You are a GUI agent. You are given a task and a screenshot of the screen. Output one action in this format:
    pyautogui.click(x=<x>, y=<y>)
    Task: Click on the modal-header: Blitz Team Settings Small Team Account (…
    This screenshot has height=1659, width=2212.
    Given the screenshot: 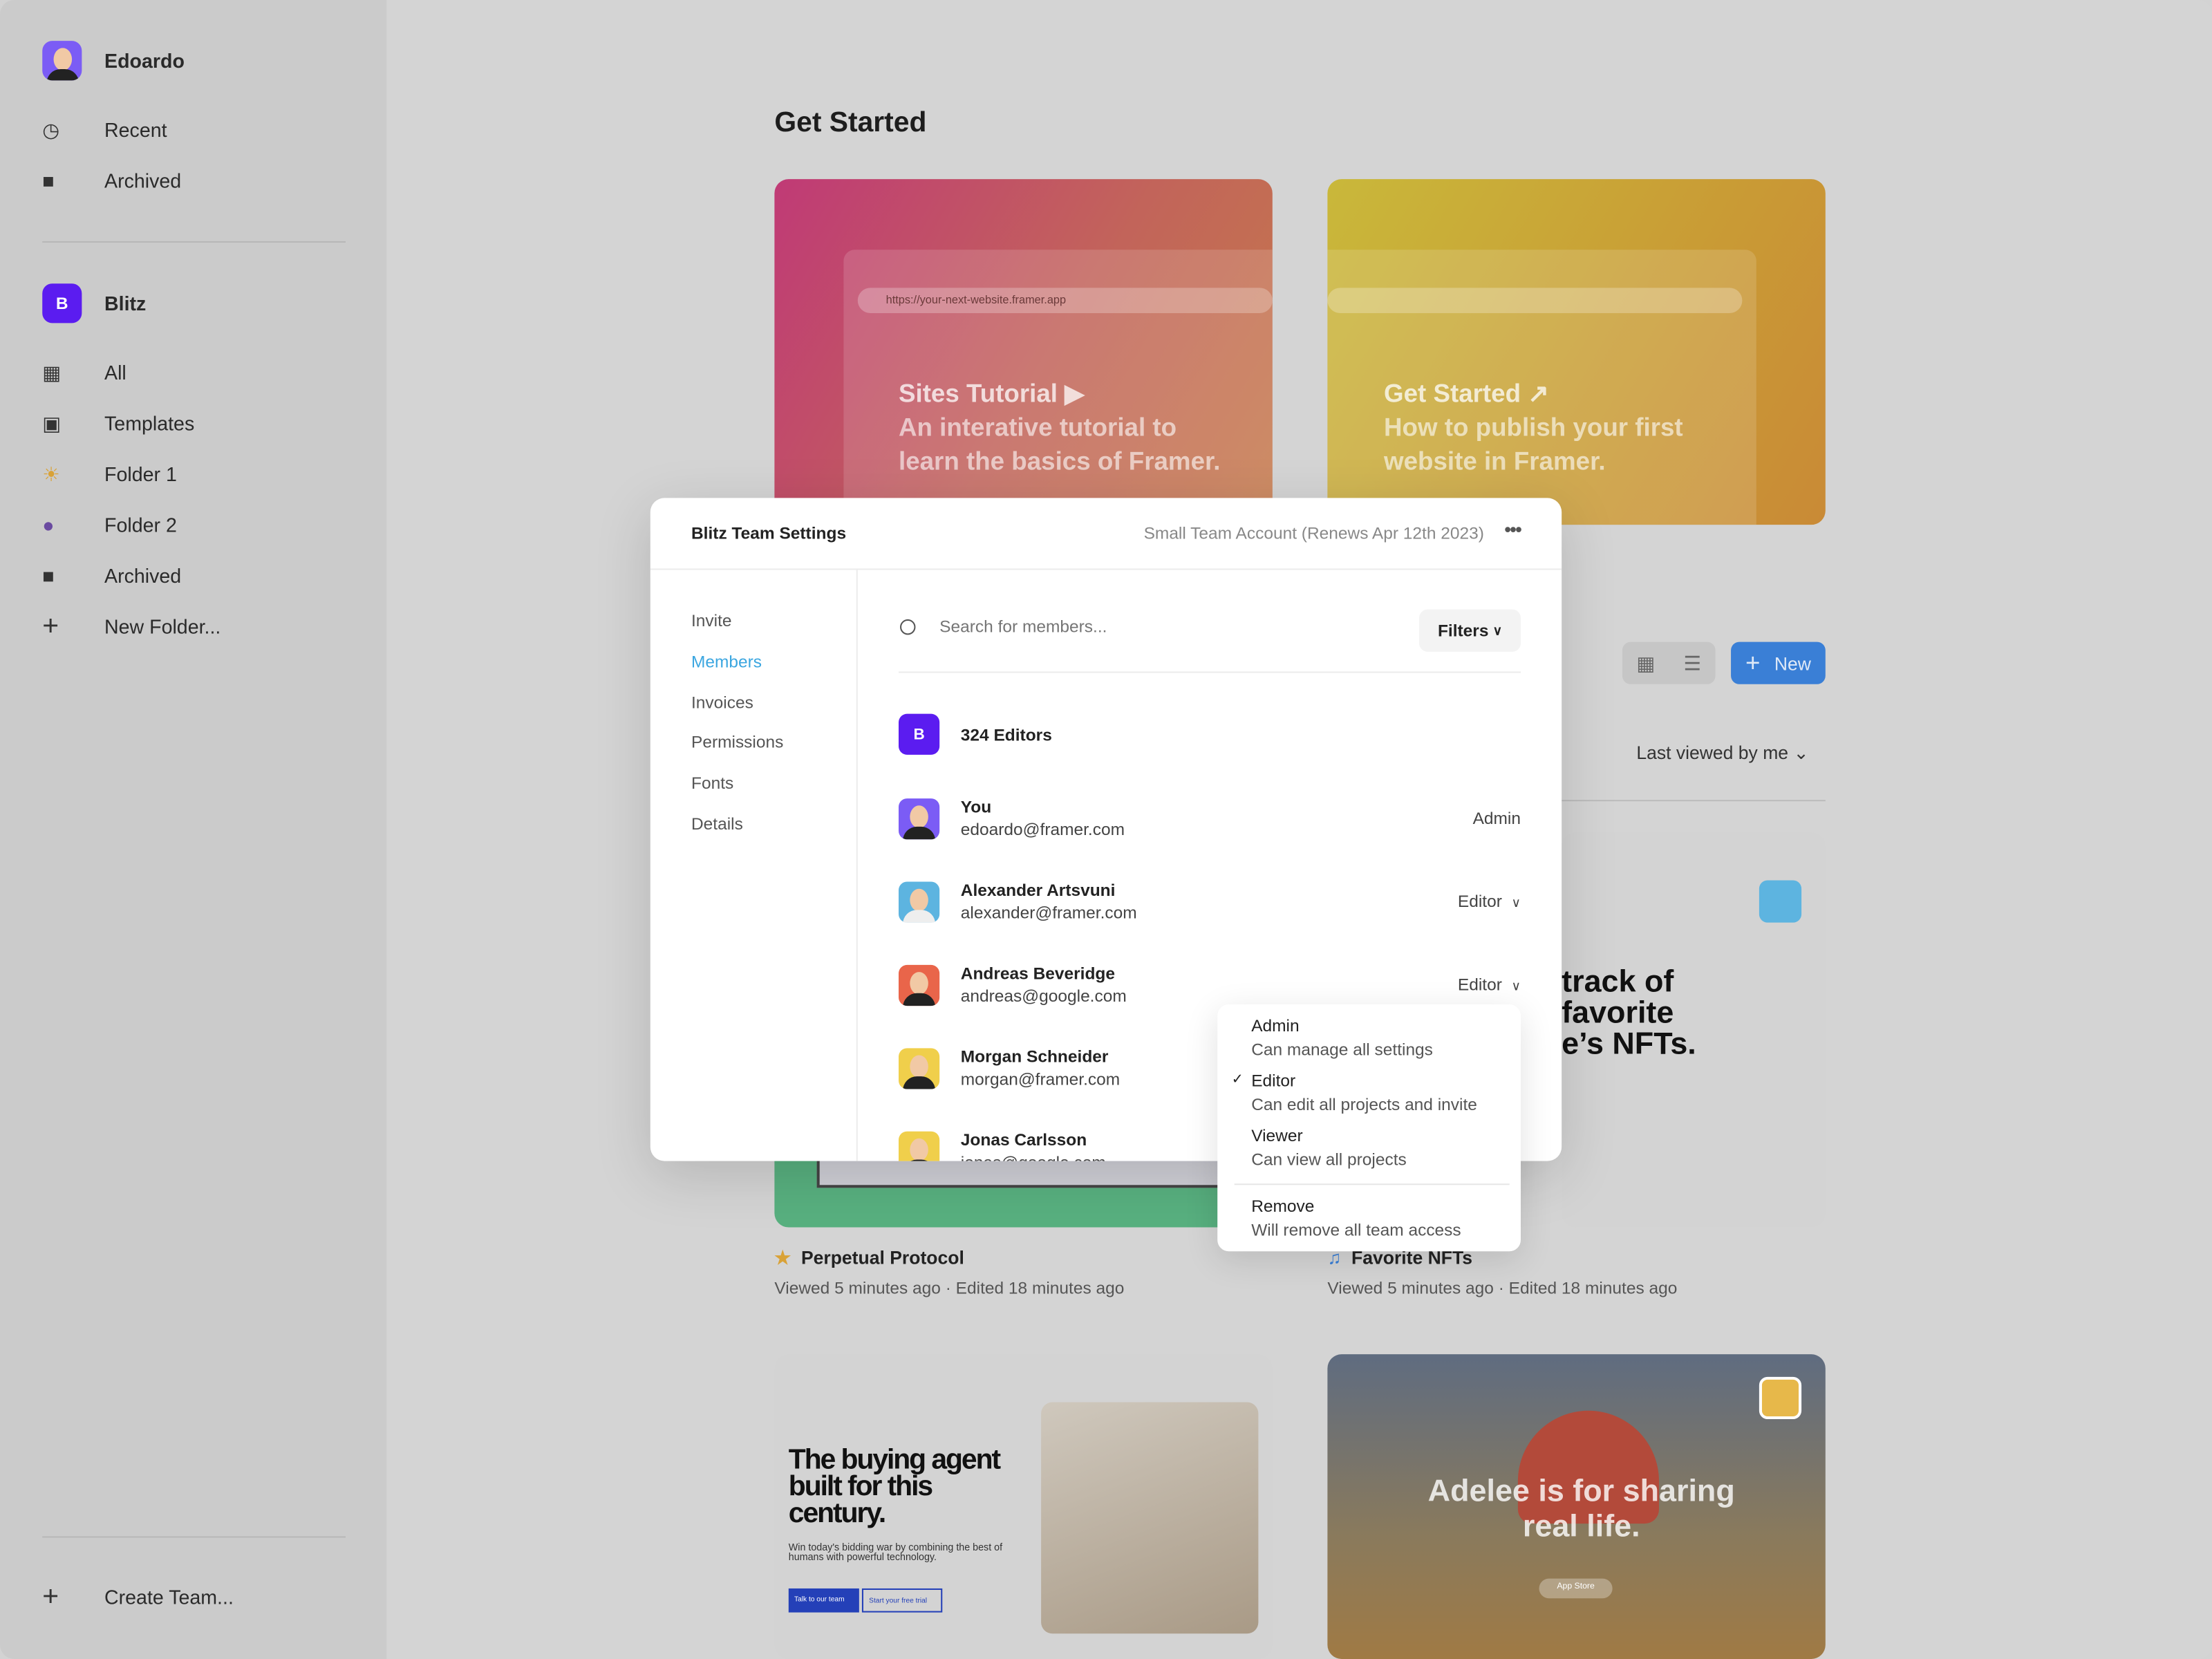 What is the action you would take?
    pyautogui.click(x=1106, y=534)
    